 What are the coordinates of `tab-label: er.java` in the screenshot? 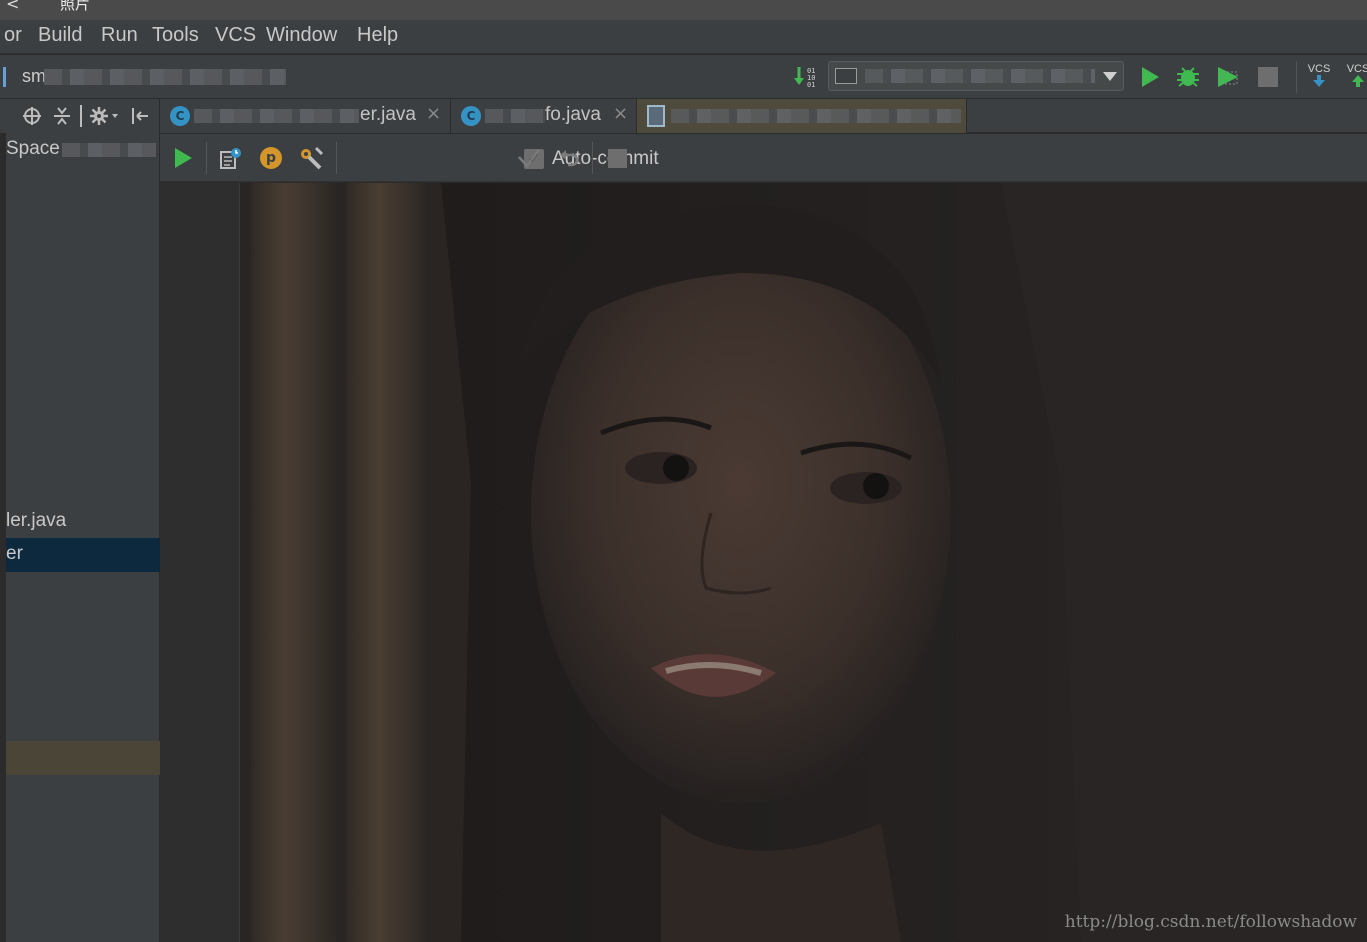 It's located at (388, 114).